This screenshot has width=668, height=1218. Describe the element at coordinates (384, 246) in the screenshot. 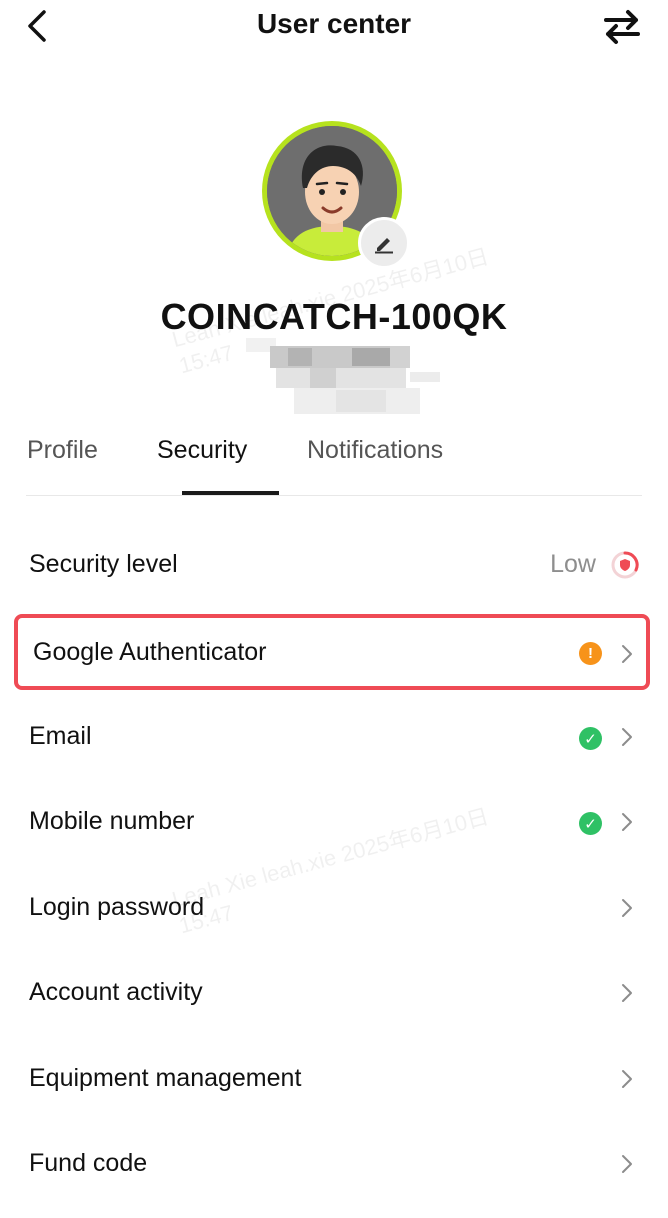

I see `pencil-icon` at that location.